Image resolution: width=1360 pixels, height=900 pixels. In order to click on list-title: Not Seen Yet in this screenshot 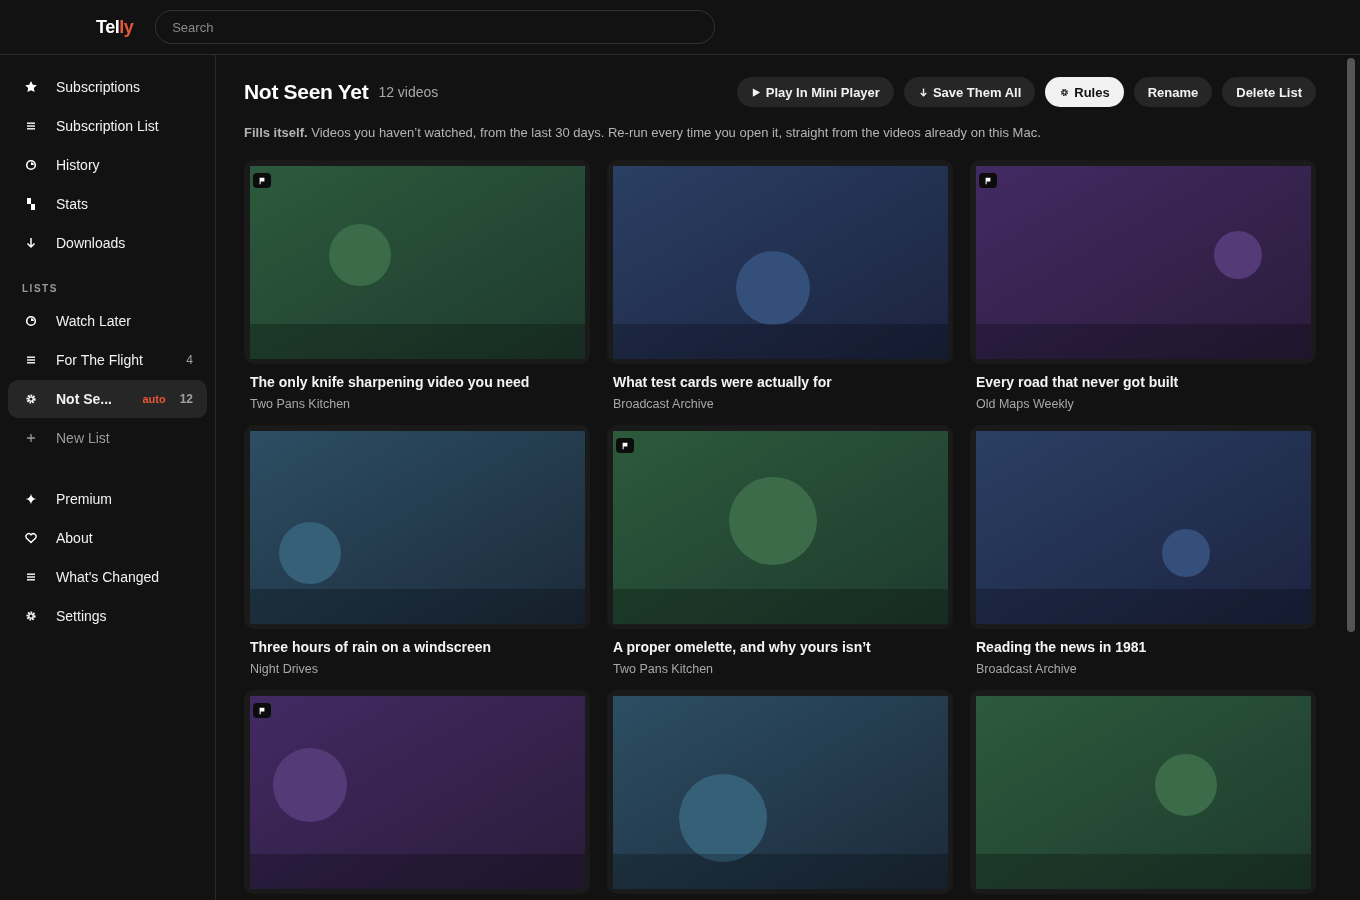, I will do `click(306, 92)`.